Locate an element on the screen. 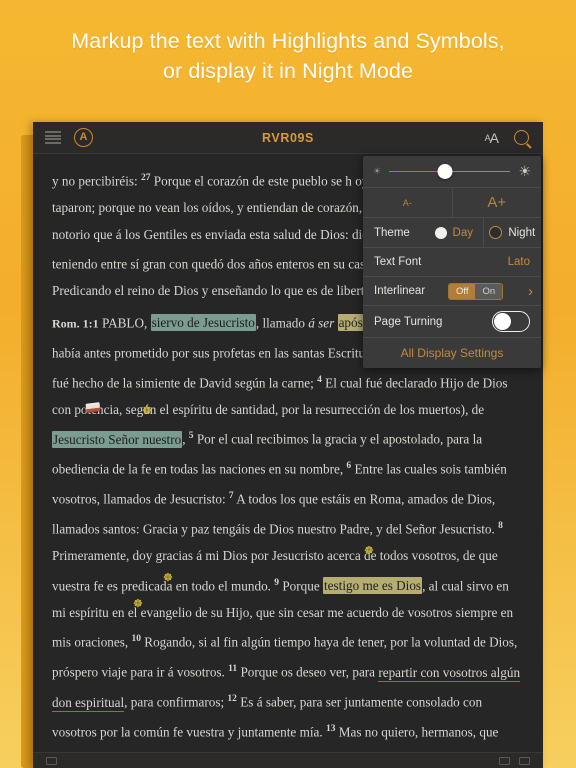  app-toolbar: A RVR09S AA is located at coordinates (288, 138).